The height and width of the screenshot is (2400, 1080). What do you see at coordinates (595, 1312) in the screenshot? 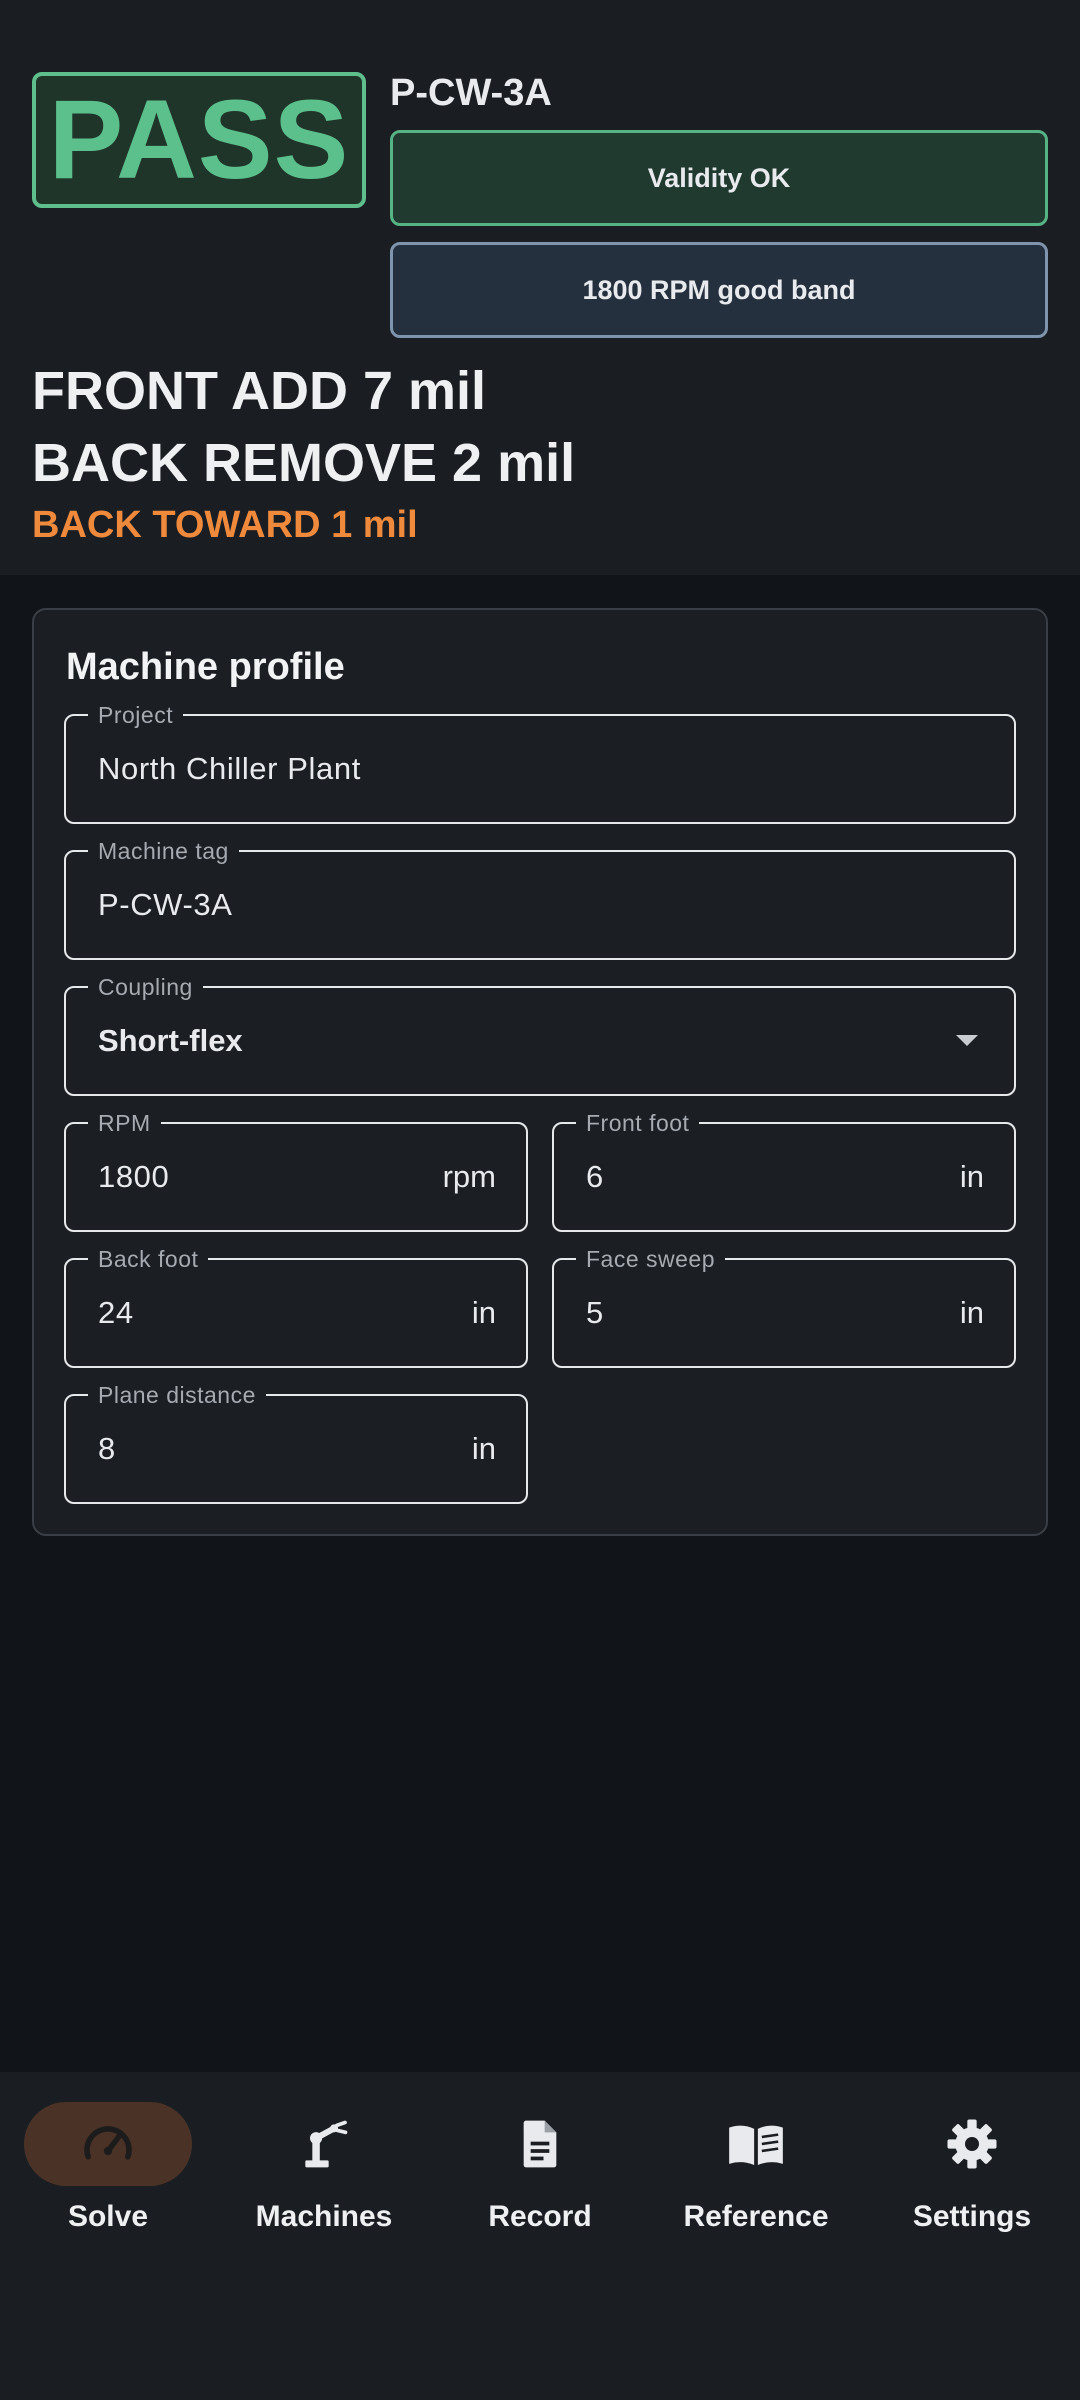
I see `face-sweep-value: 5` at bounding box center [595, 1312].